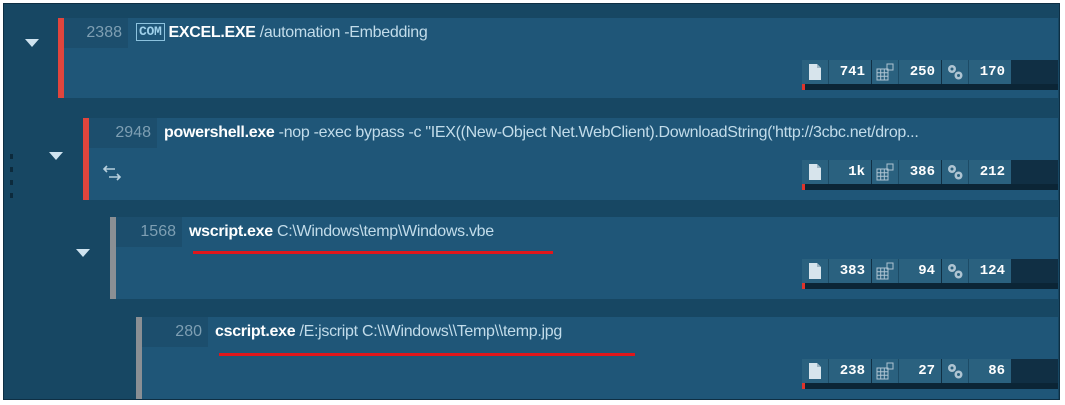  I want to click on swap-arrows-icon, so click(112, 175).